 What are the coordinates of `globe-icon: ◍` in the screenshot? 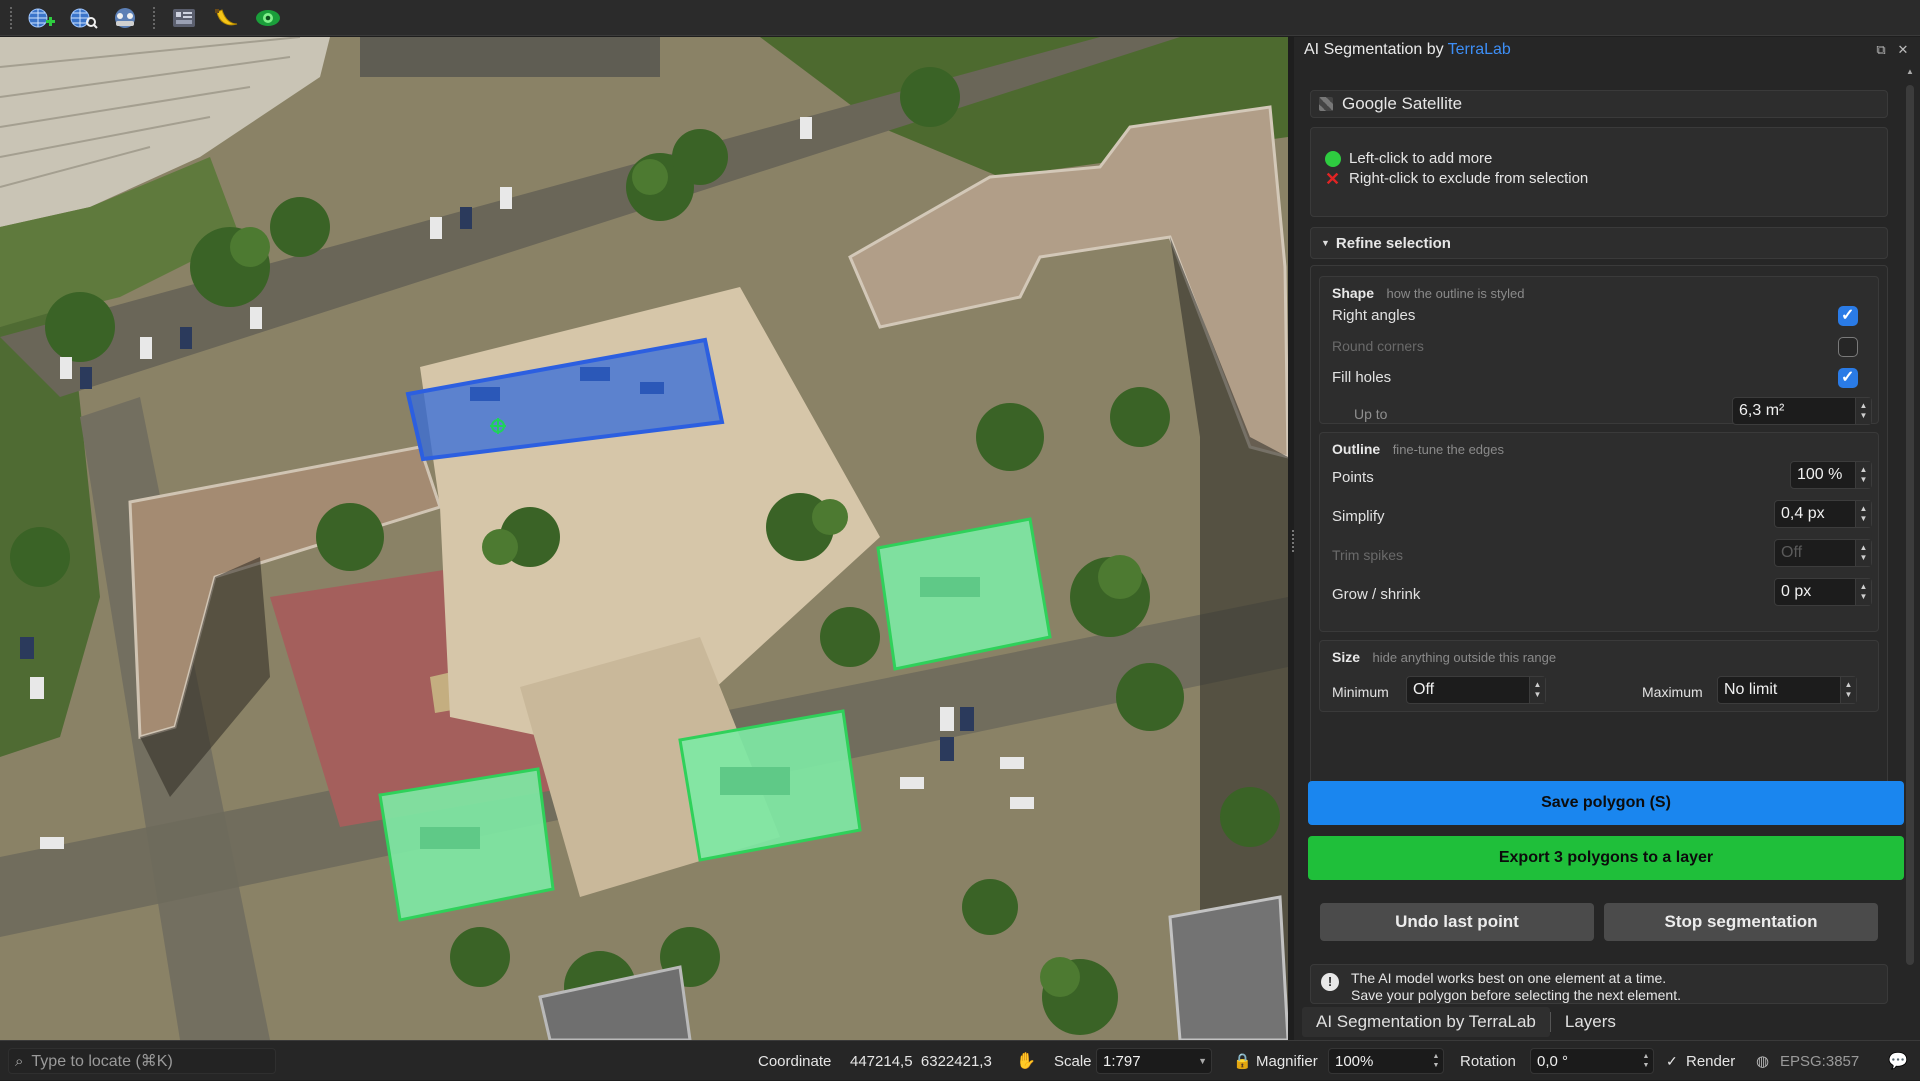 It's located at (1762, 1061).